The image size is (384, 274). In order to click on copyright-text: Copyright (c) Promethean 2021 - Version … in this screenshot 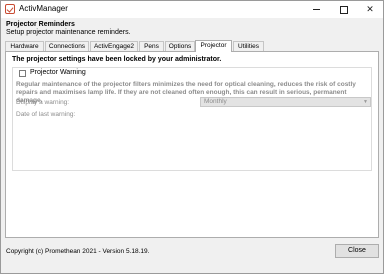, I will do `click(78, 251)`.